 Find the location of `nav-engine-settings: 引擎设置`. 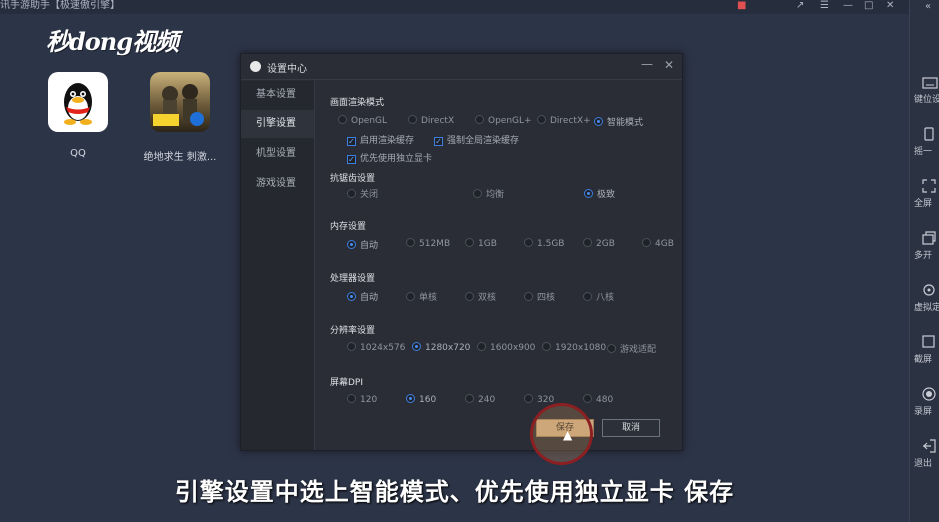

nav-engine-settings: 引擎设置 is located at coordinates (277, 124).